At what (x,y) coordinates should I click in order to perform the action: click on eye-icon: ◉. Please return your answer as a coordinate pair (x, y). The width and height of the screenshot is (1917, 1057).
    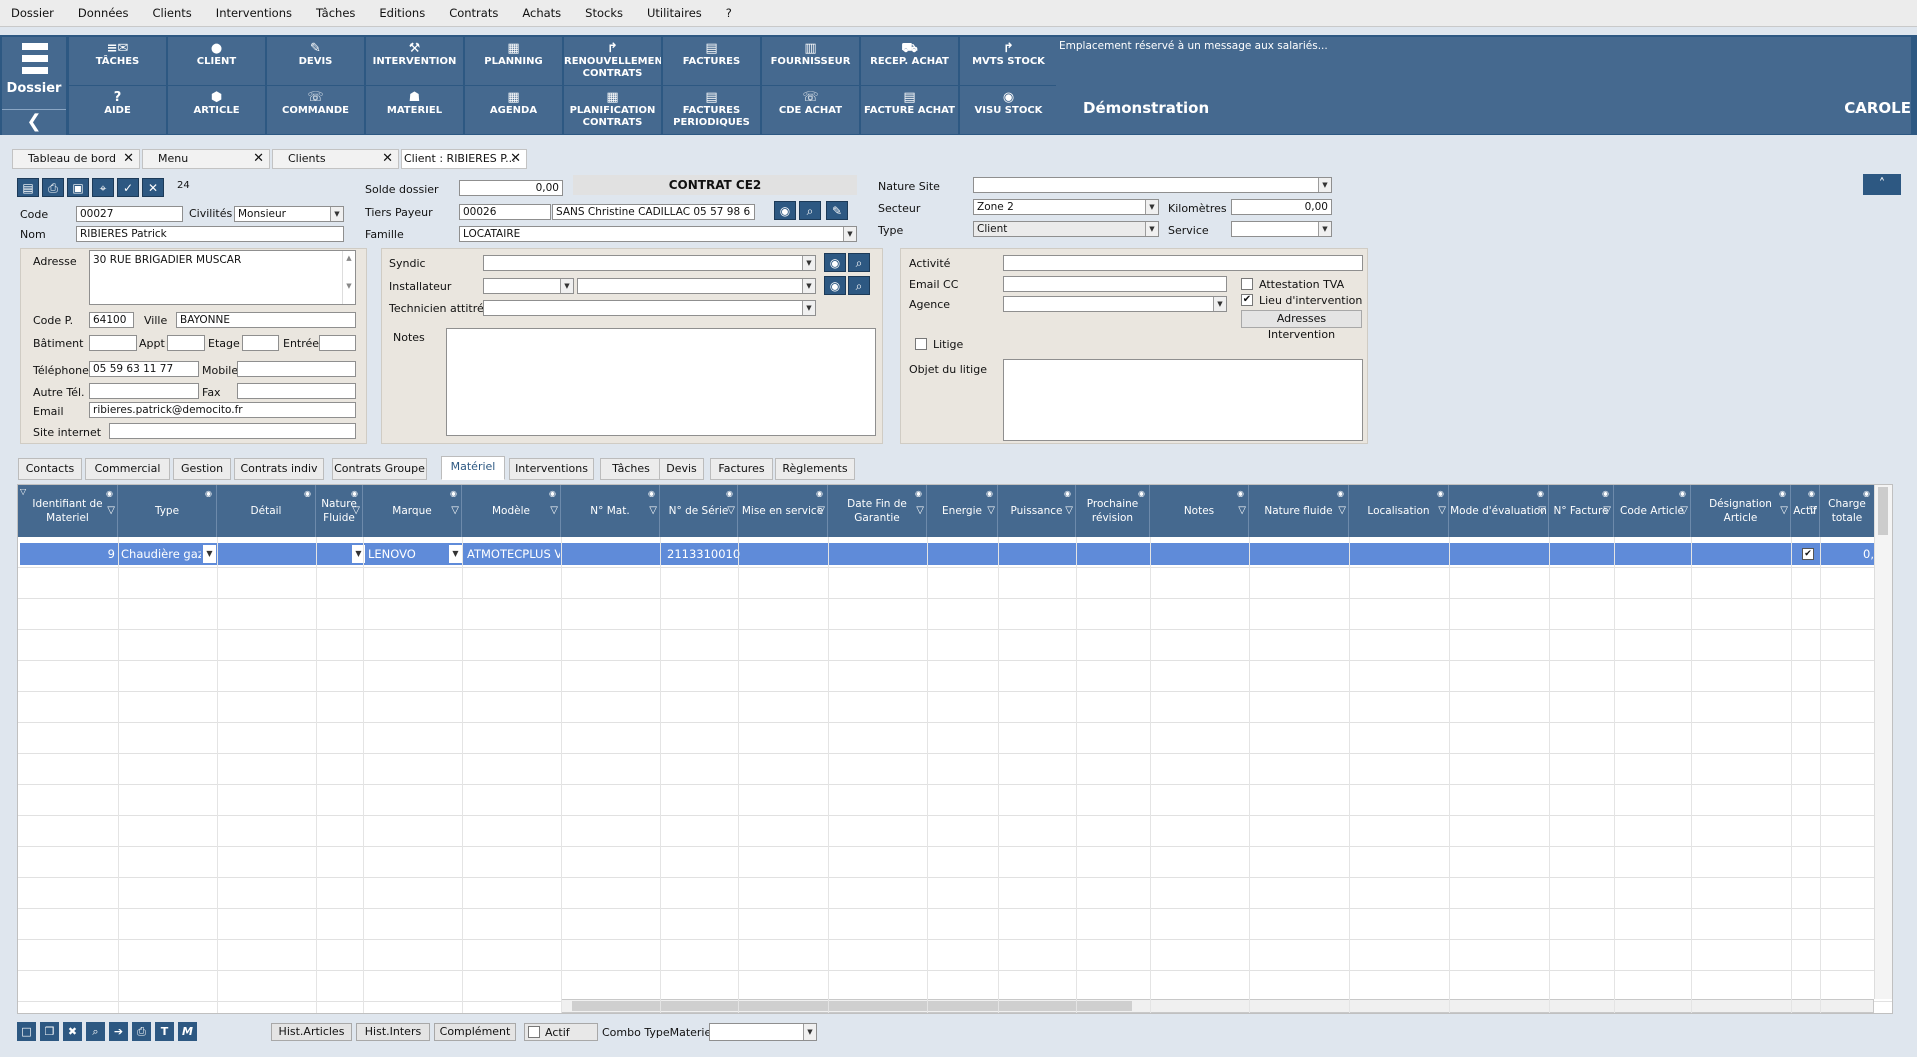
    Looking at the image, I should click on (785, 210).